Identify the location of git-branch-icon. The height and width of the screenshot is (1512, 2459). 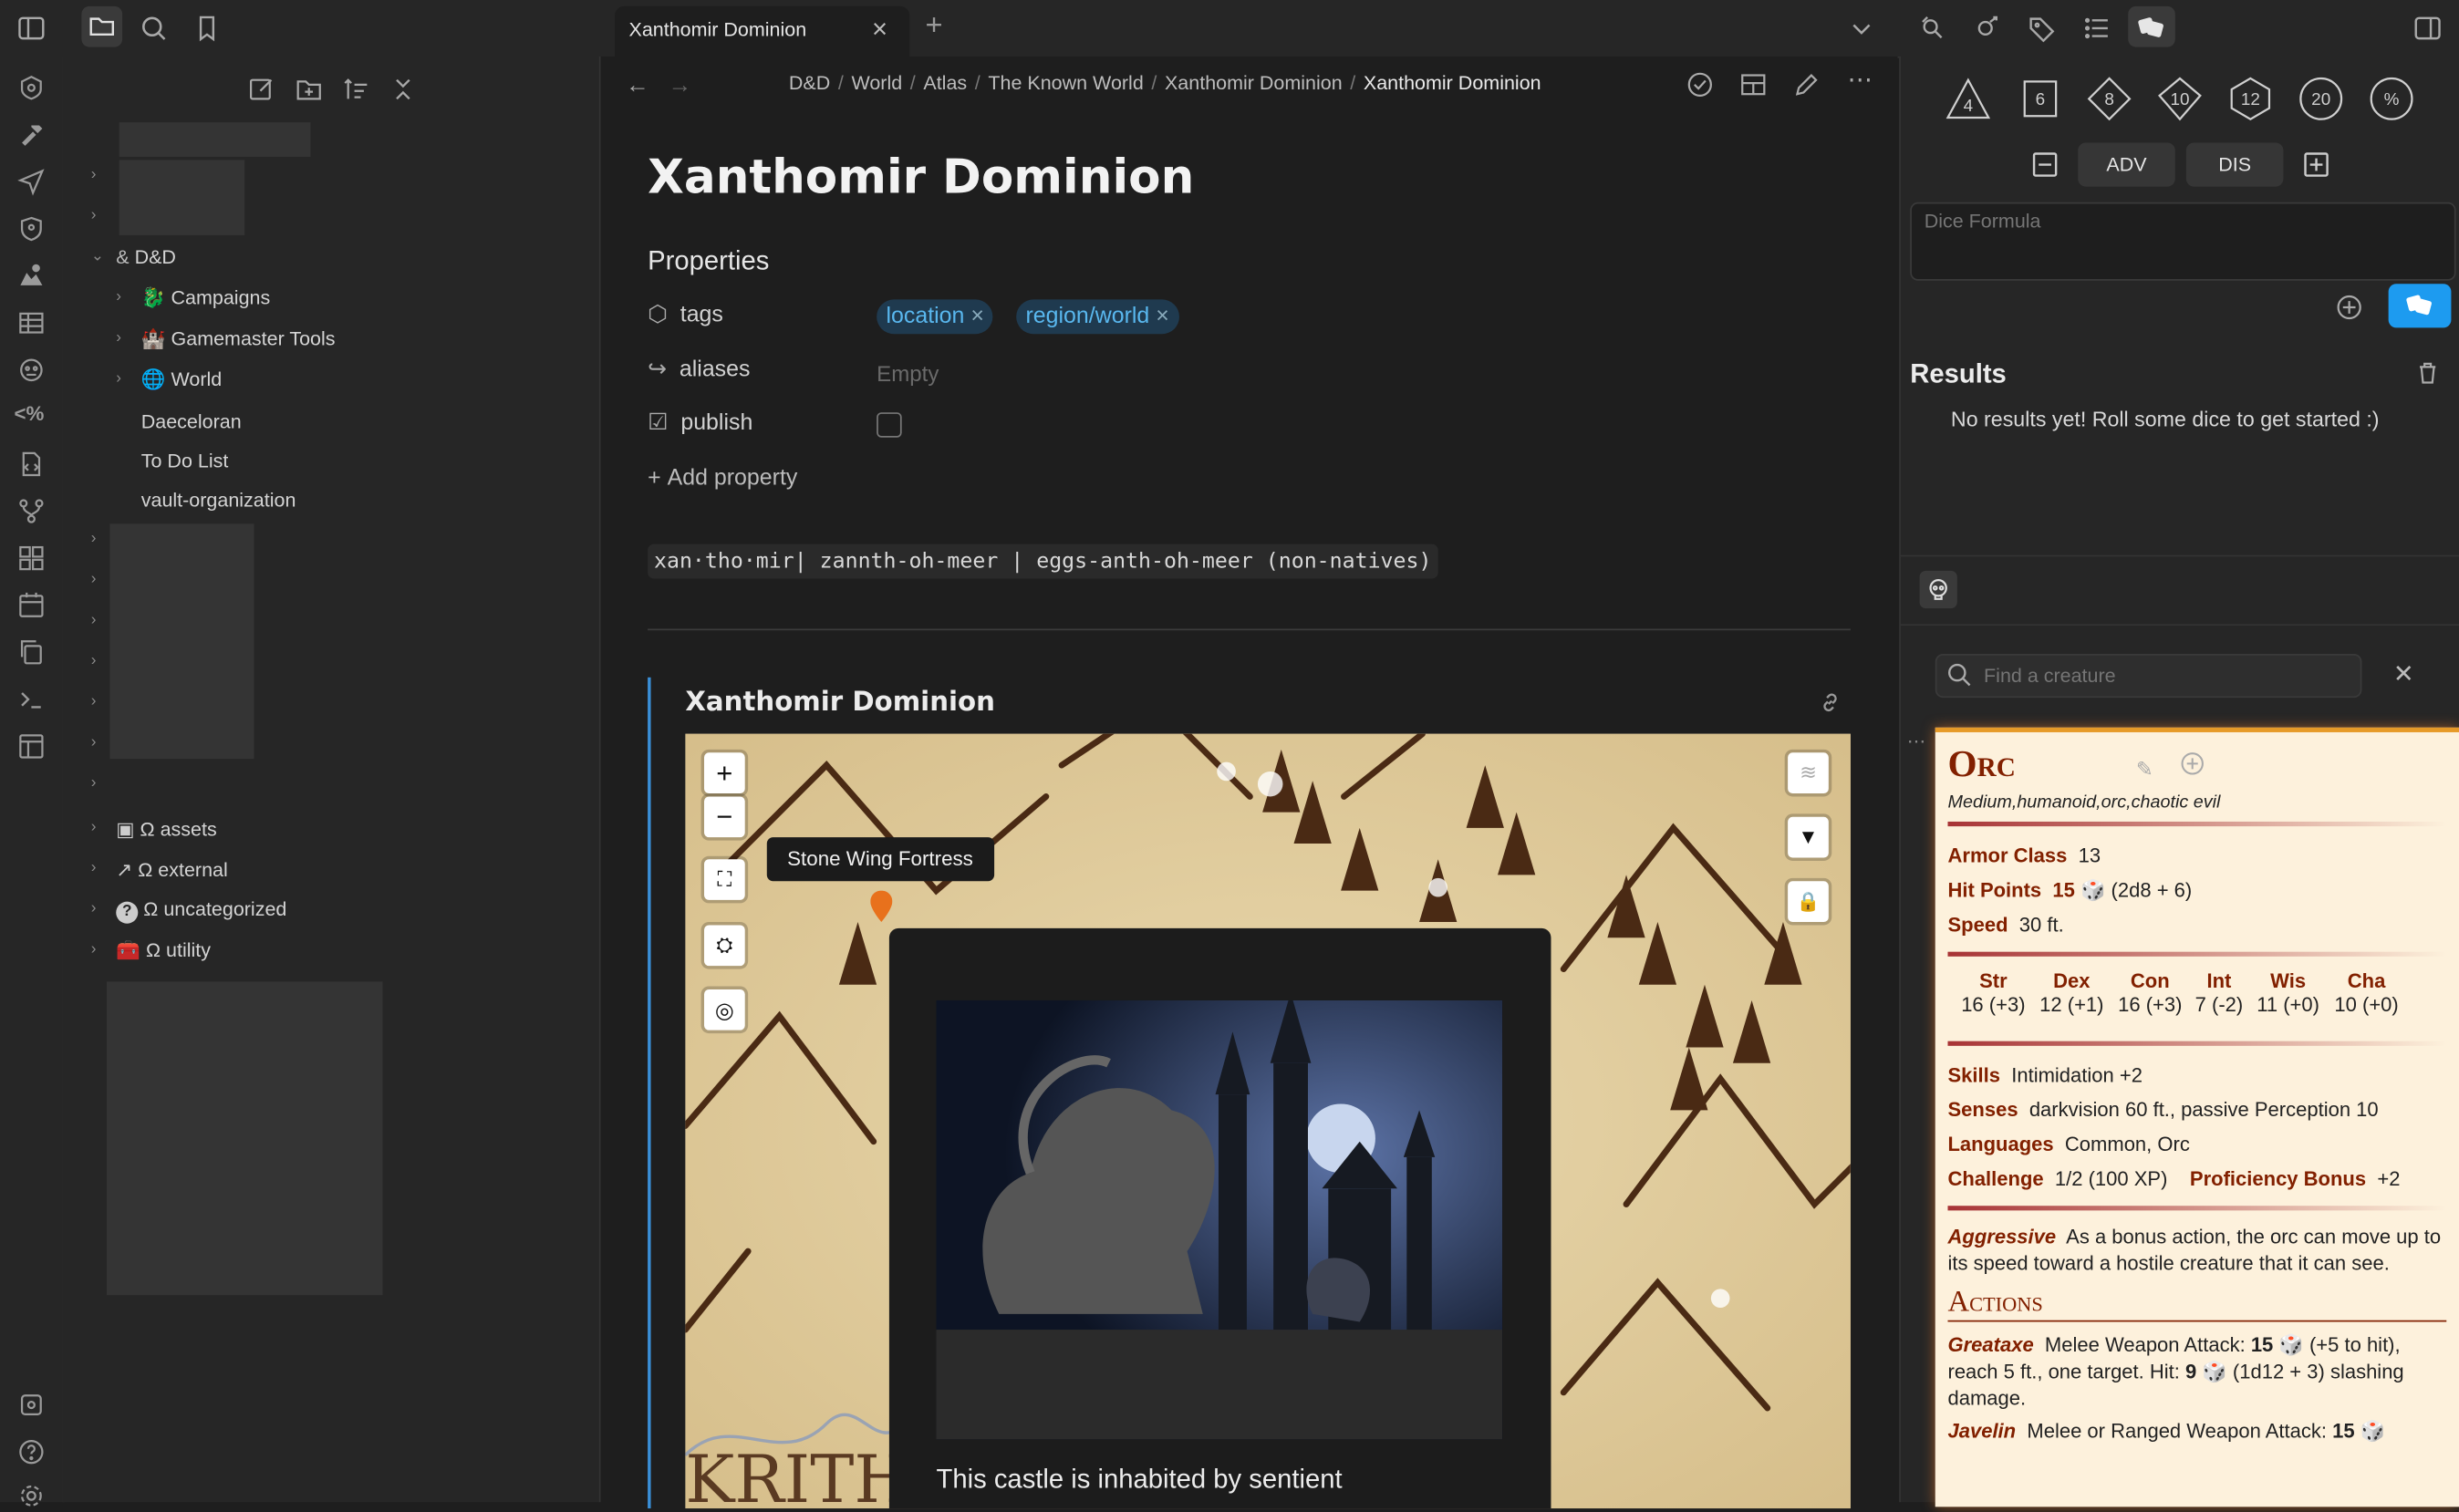
(32, 510).